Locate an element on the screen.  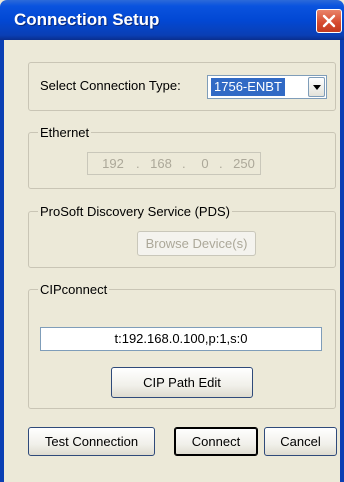
close-icon is located at coordinates (329, 21).